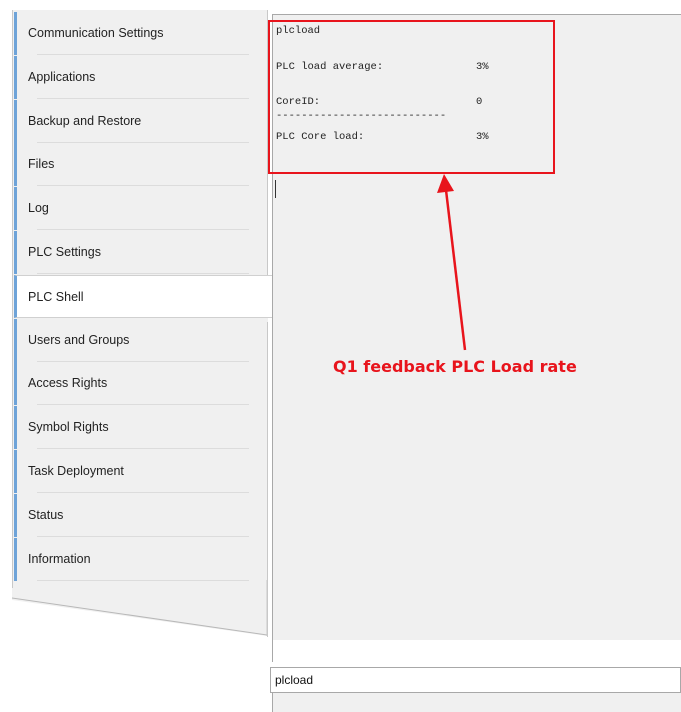 Image resolution: width=681 pixels, height=712 pixels. I want to click on annotation-label: Q1 feedback PLC Load rate, so click(455, 366).